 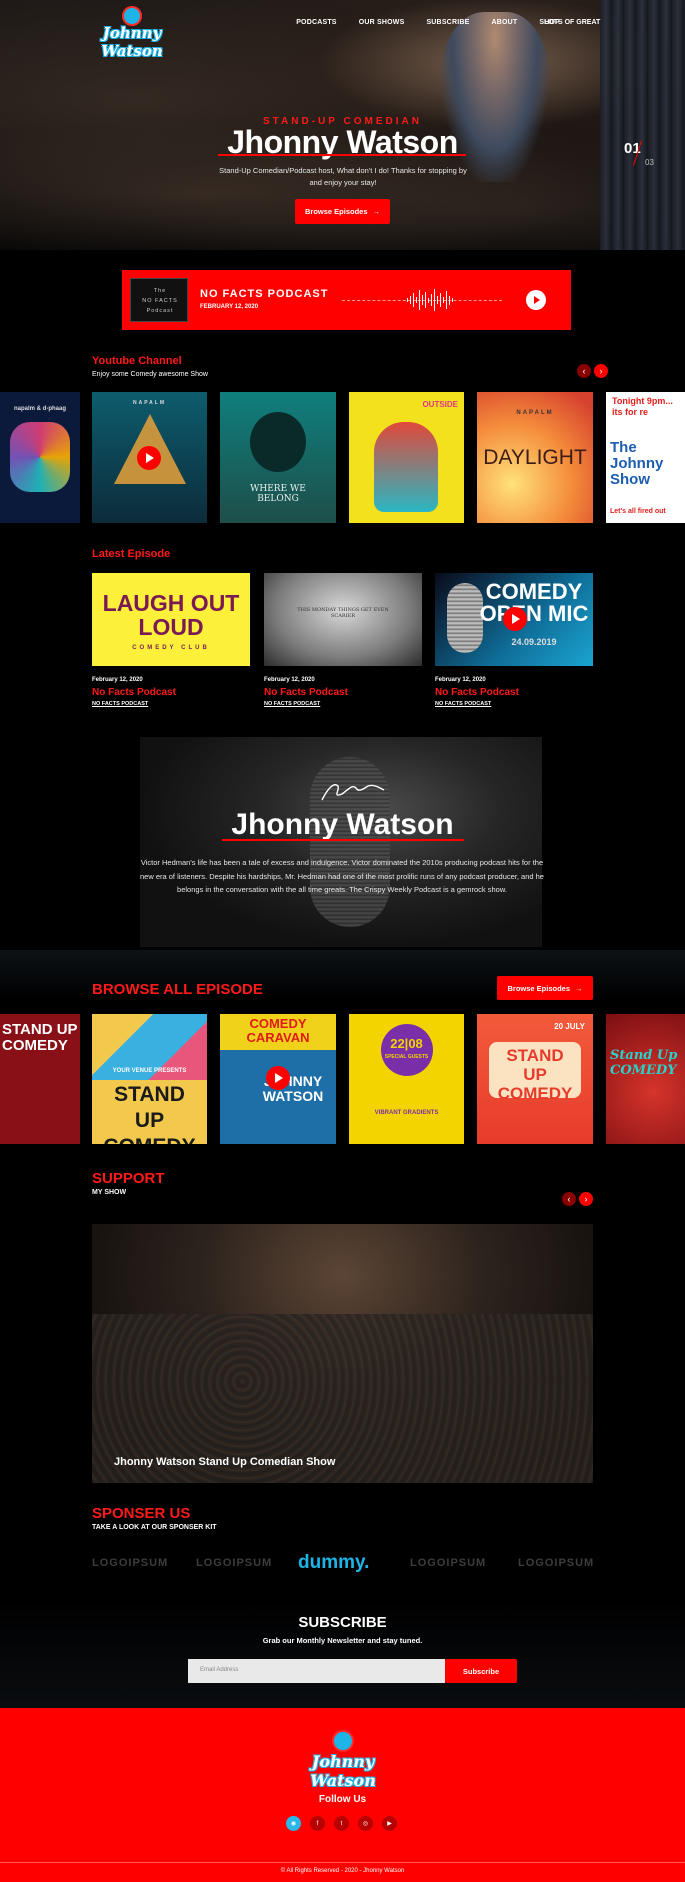 What do you see at coordinates (149, 1071) in the screenshot?
I see `poster-top-text: YOUR VENUE PRESENTS` at bounding box center [149, 1071].